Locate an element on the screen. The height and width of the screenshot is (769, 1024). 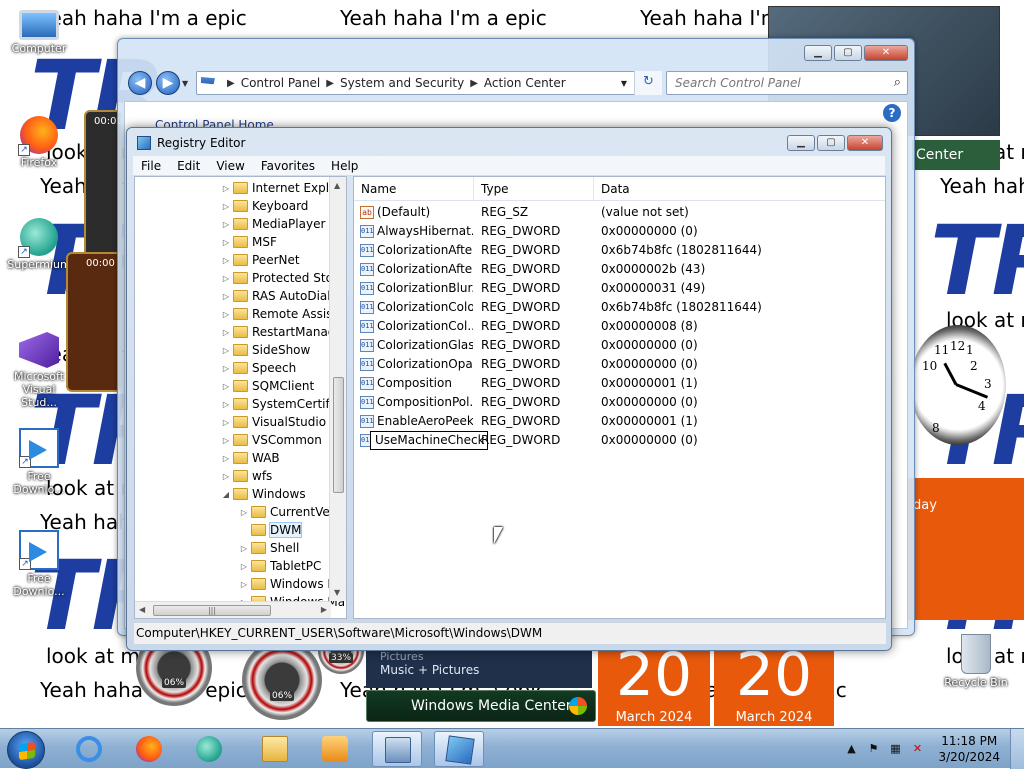
tree-item: ▷ SystemCertific is located at coordinates (280, 404).